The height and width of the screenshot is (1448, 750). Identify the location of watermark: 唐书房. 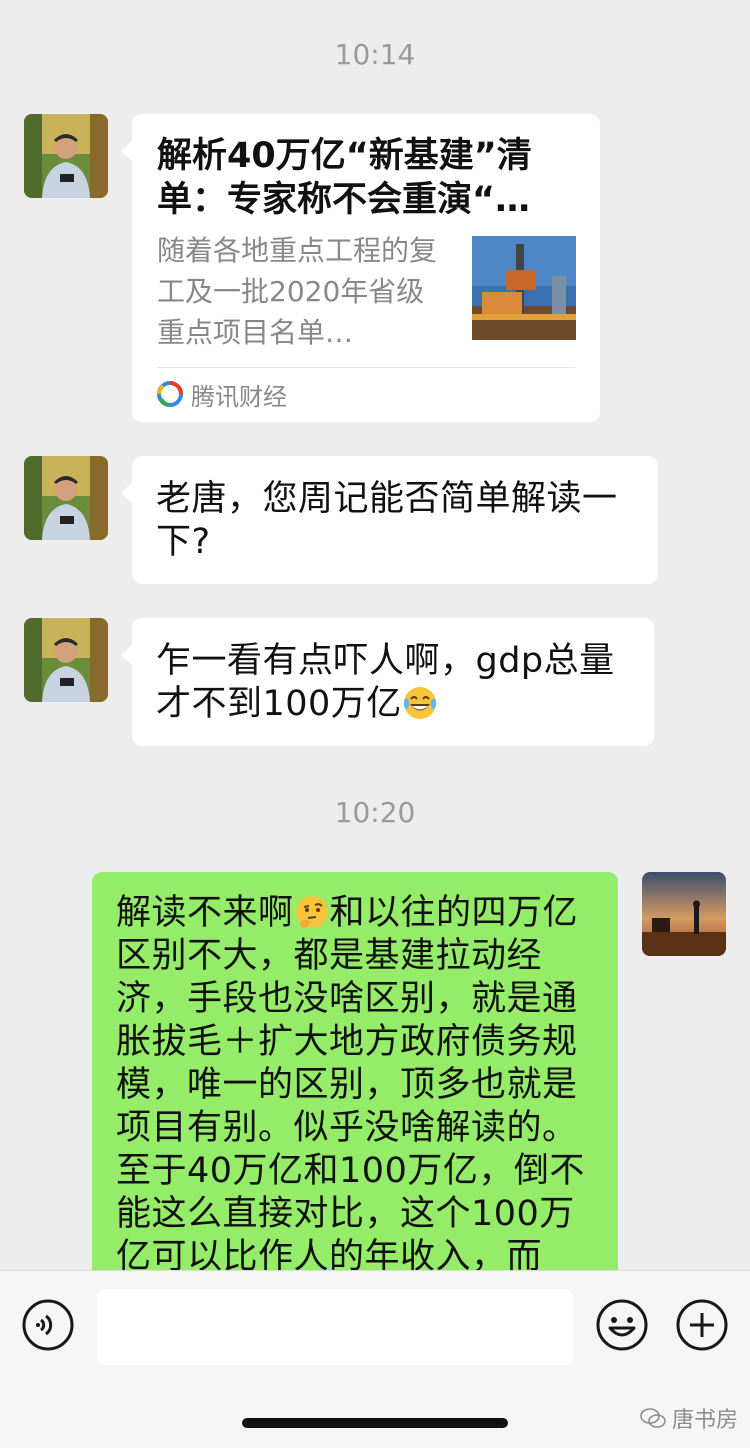
(689, 1418).